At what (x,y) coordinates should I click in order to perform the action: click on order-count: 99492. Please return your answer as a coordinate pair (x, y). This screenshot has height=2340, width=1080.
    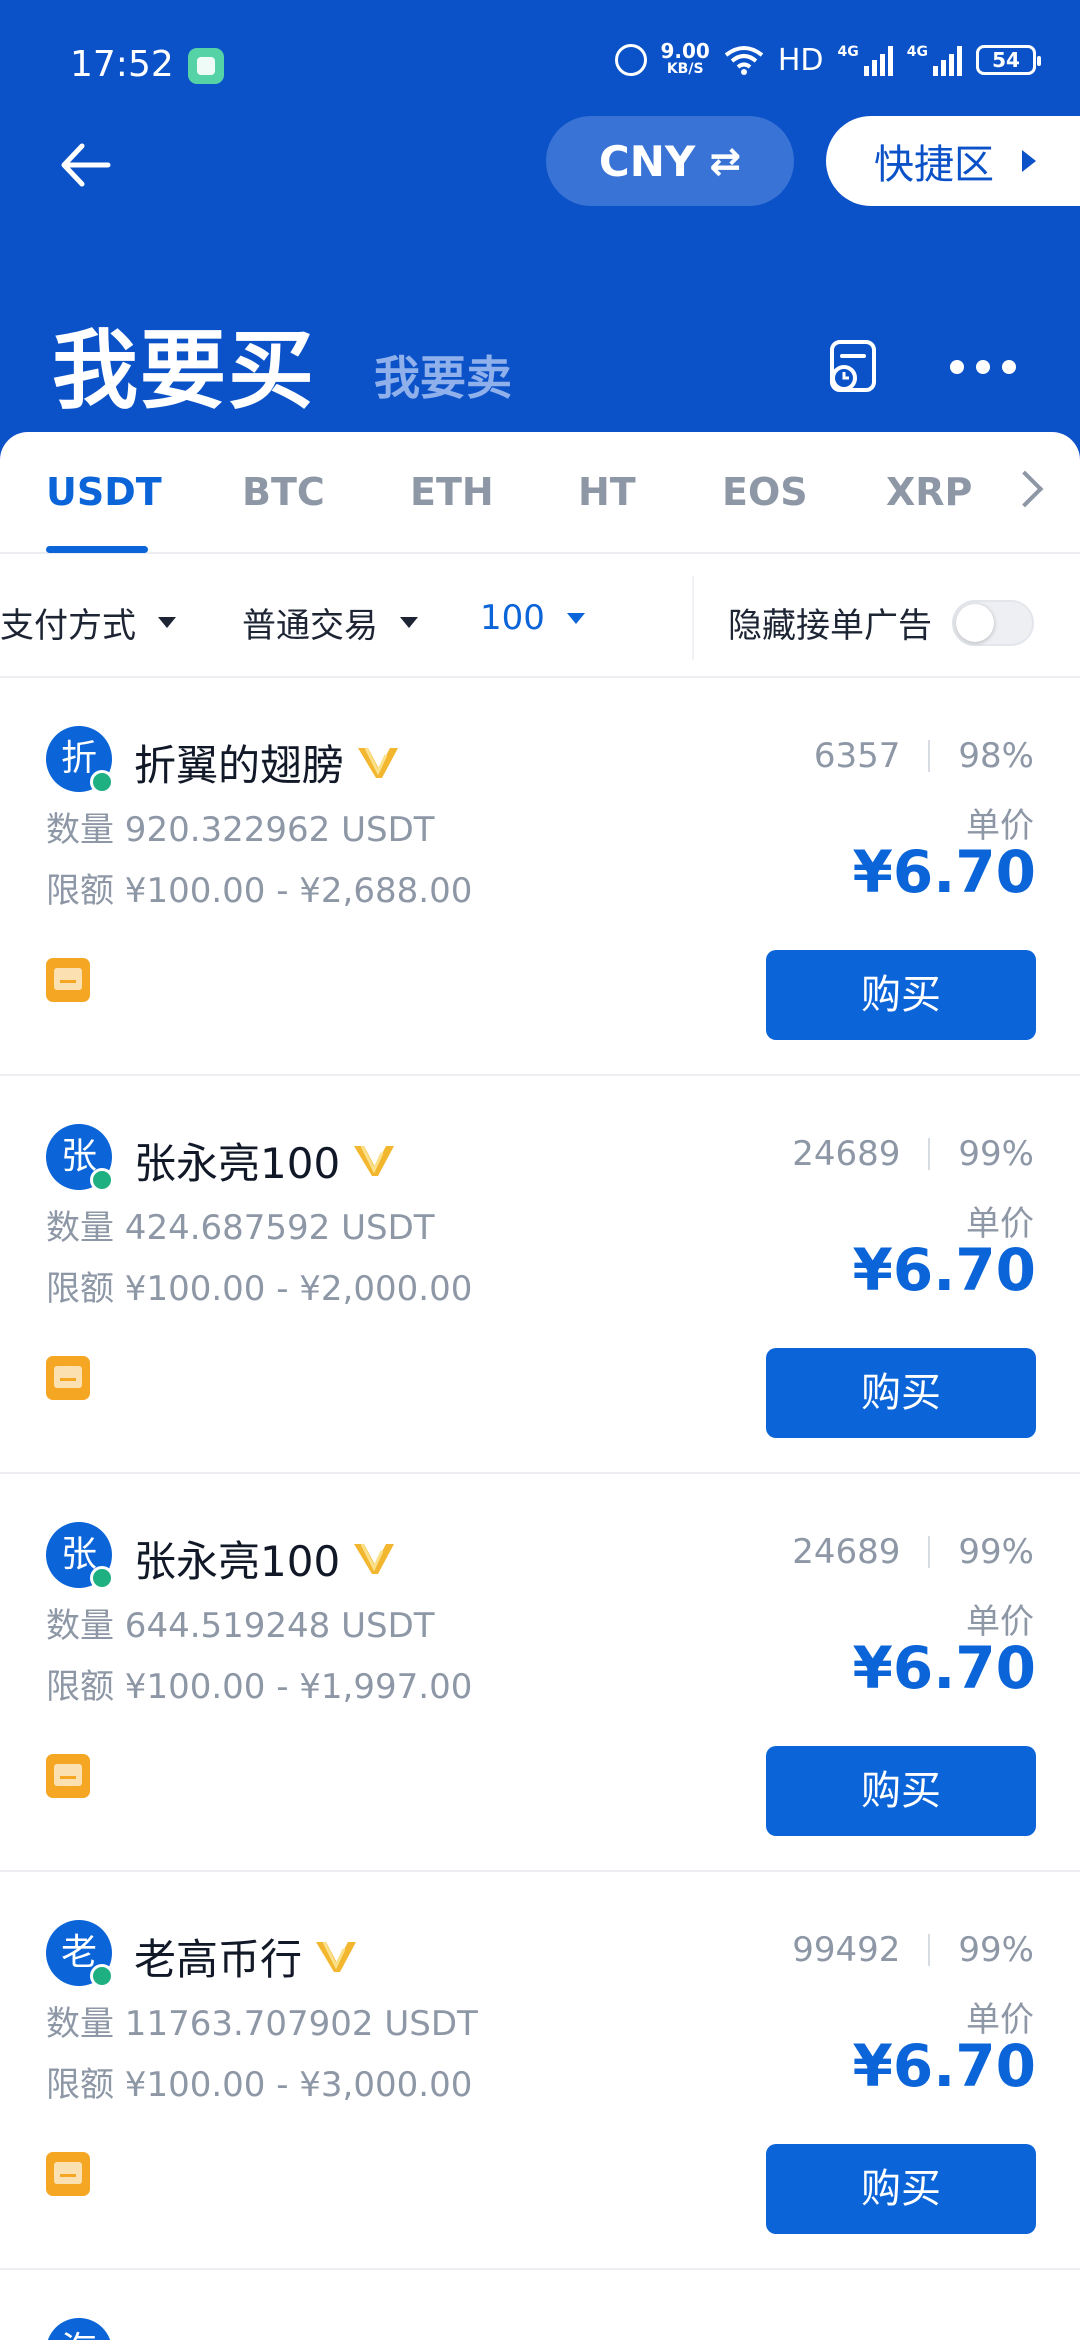
    Looking at the image, I should click on (846, 1950).